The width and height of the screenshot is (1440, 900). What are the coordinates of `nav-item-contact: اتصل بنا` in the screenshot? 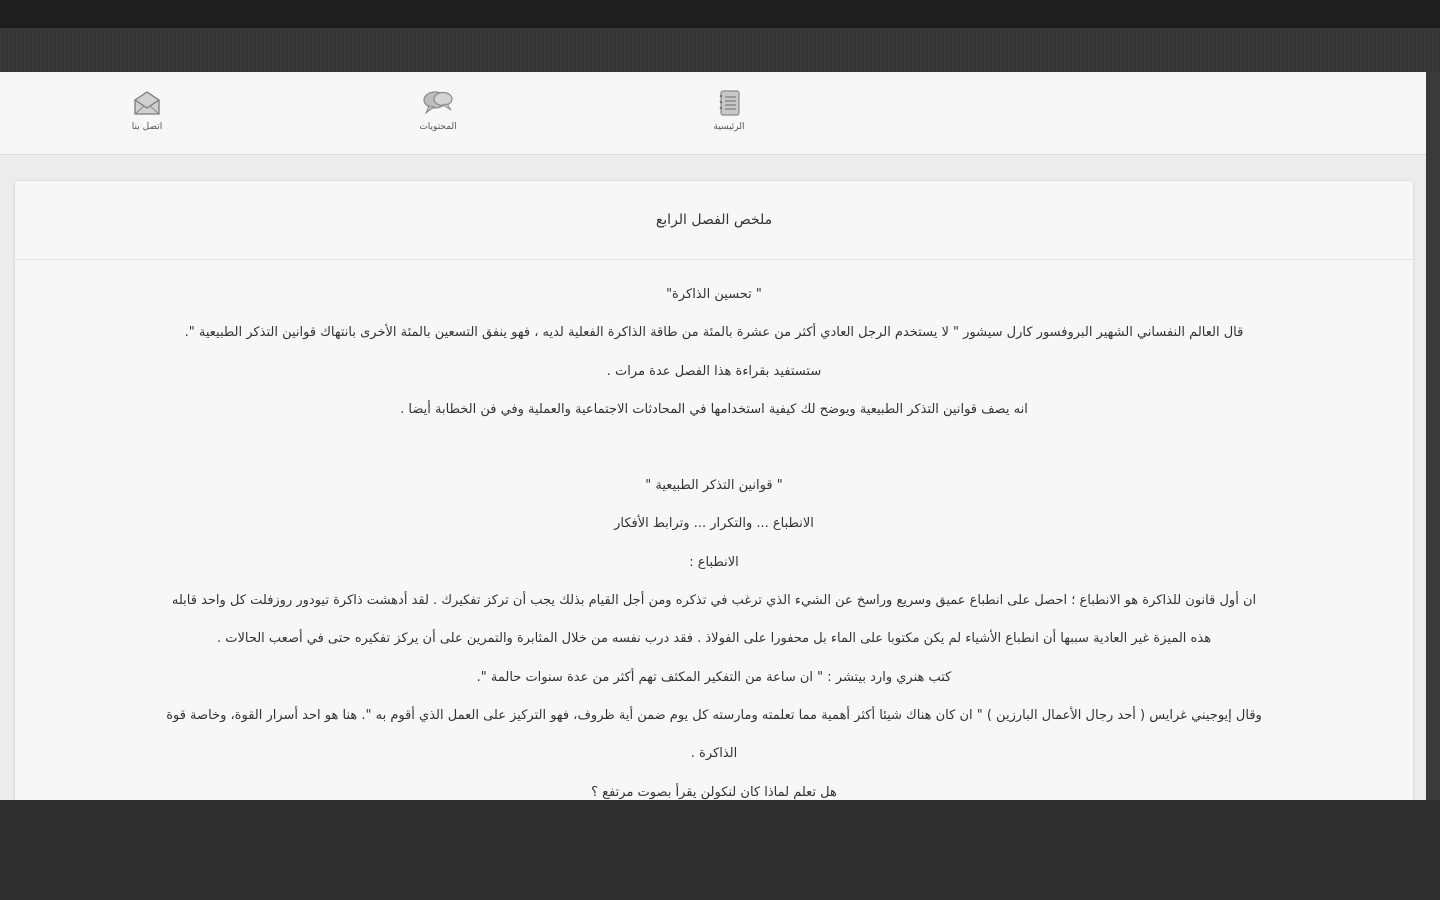 It's located at (147, 110).